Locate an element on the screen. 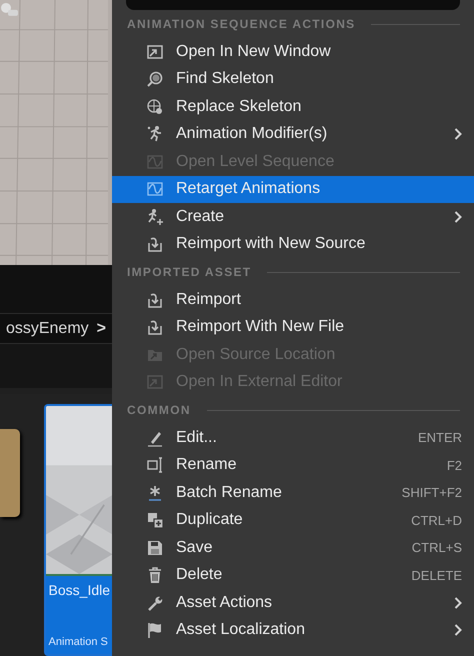 The height and width of the screenshot is (656, 474). menu-item: Edit... ENTER is located at coordinates (293, 438).